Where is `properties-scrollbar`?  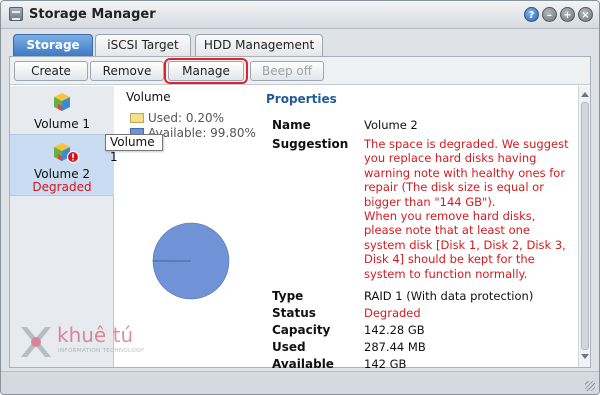
properties-scrollbar is located at coordinates (584, 226).